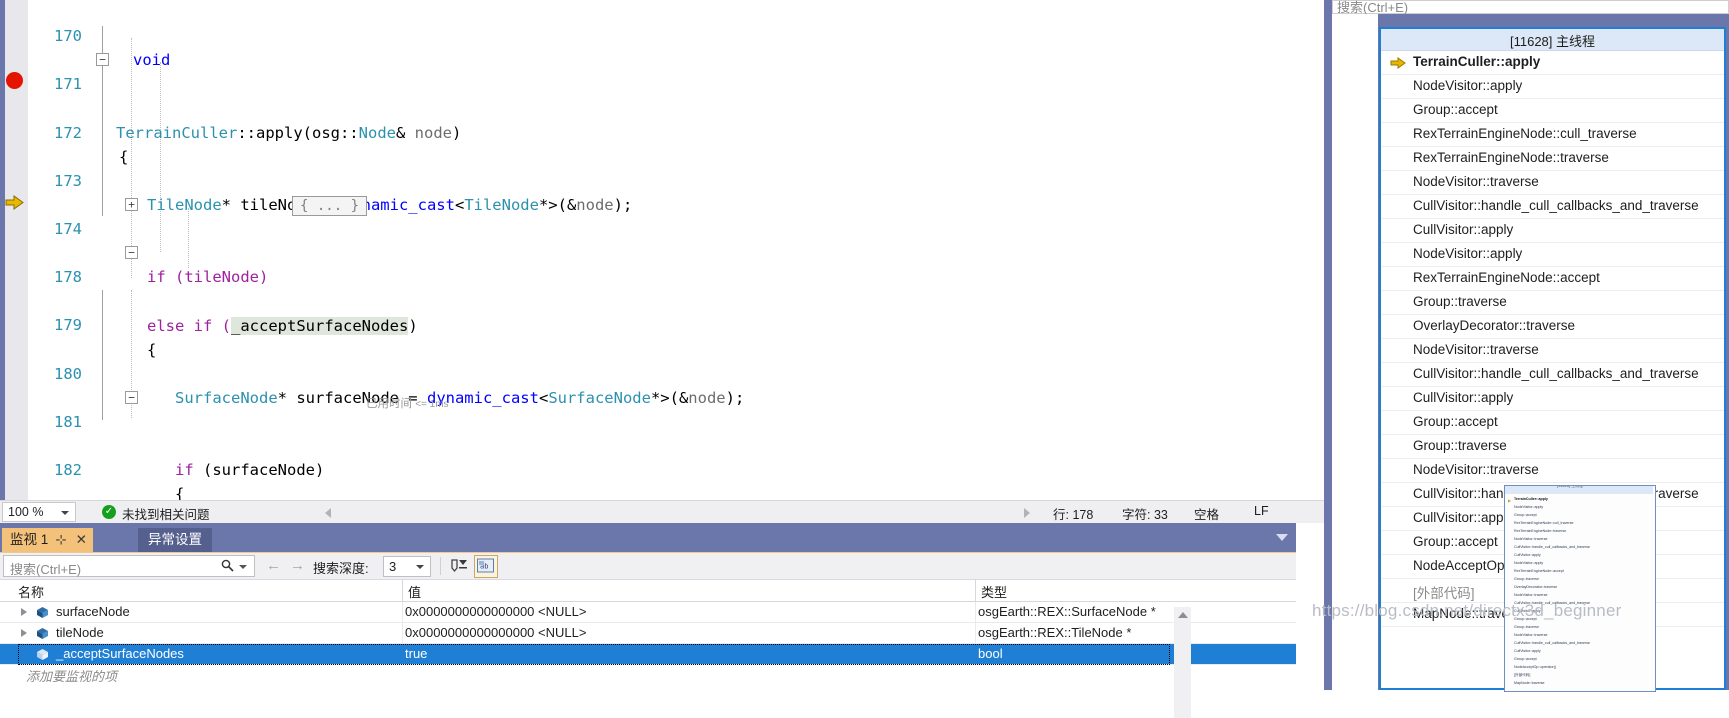 The height and width of the screenshot is (718, 1729). Describe the element at coordinates (1183, 615) in the screenshot. I see `scrollbar-up-arrow` at that location.